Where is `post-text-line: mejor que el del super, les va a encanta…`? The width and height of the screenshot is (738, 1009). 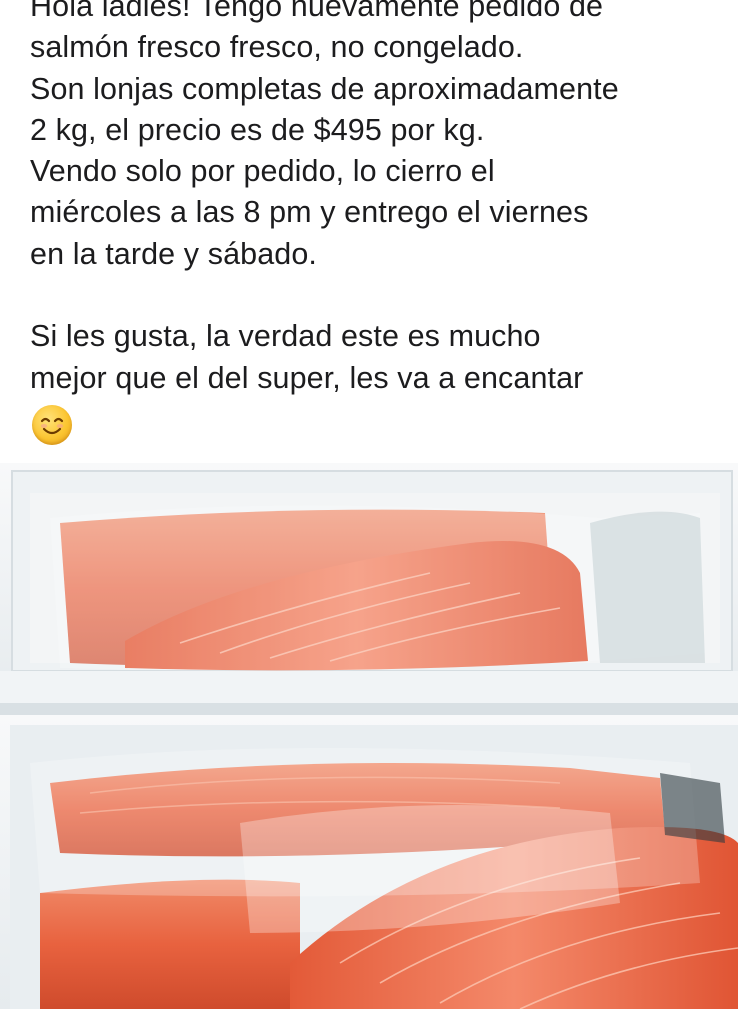 post-text-line: mejor que el del super, les va a encanta… is located at coordinates (307, 377).